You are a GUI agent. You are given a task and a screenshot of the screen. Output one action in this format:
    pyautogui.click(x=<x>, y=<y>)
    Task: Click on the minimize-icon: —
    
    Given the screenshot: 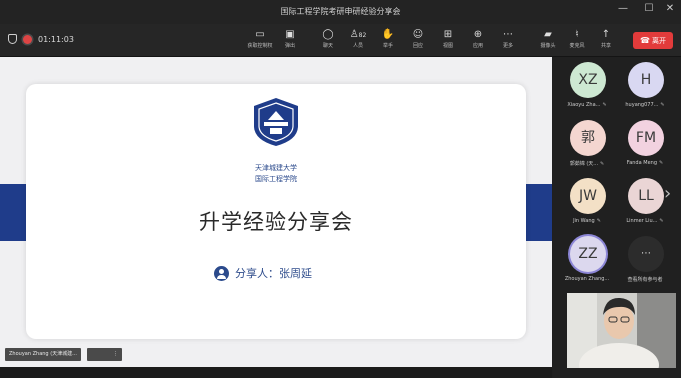 What is the action you would take?
    pyautogui.click(x=623, y=8)
    